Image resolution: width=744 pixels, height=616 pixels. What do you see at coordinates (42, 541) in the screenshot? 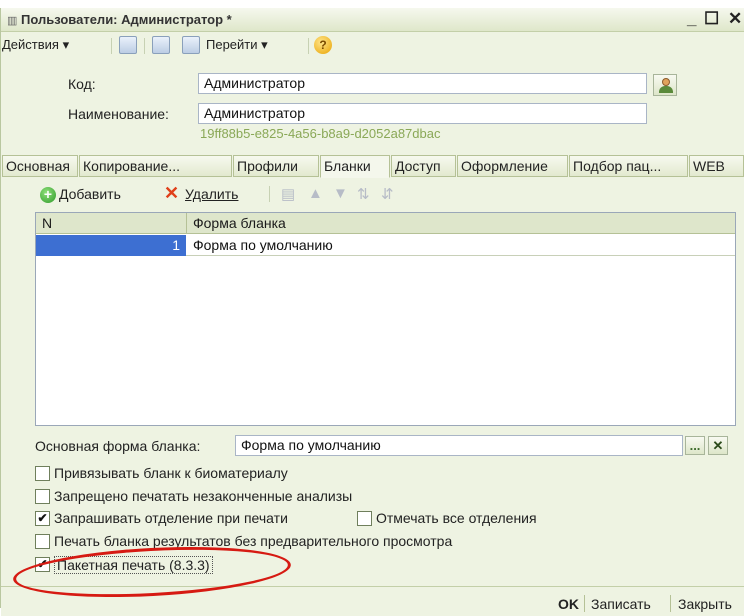
I see `print-without-preview-checkbox` at bounding box center [42, 541].